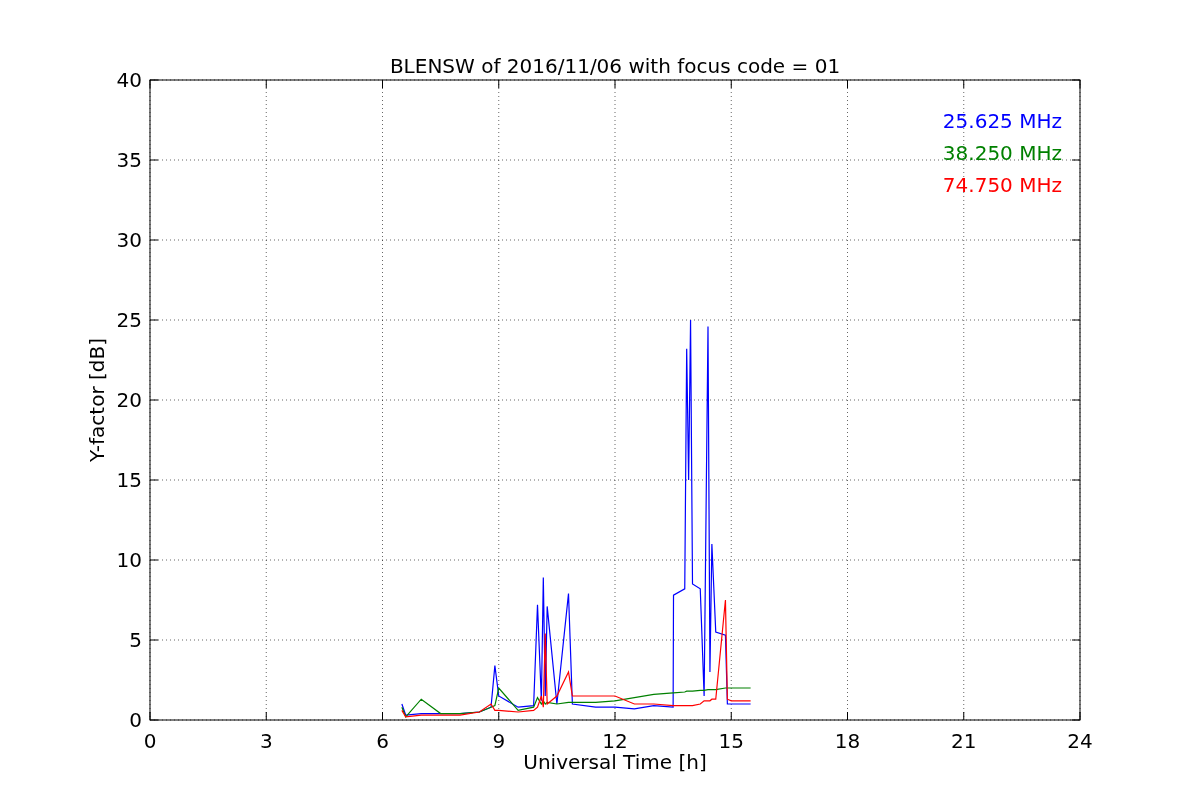  I want to click on y-axis-label: Y-factor [dB], so click(97, 400).